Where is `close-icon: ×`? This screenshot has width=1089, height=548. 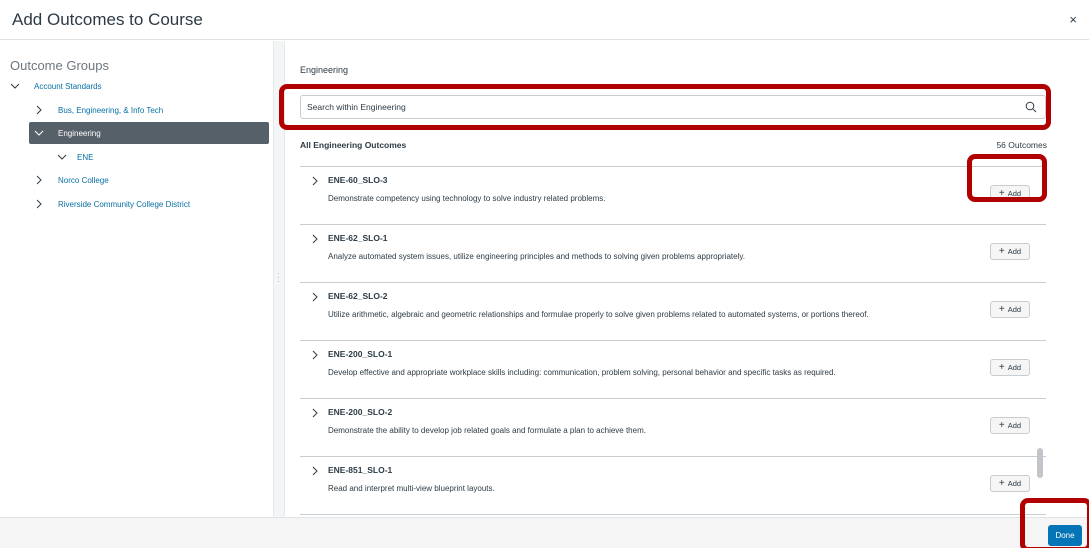
close-icon: × is located at coordinates (1073, 19).